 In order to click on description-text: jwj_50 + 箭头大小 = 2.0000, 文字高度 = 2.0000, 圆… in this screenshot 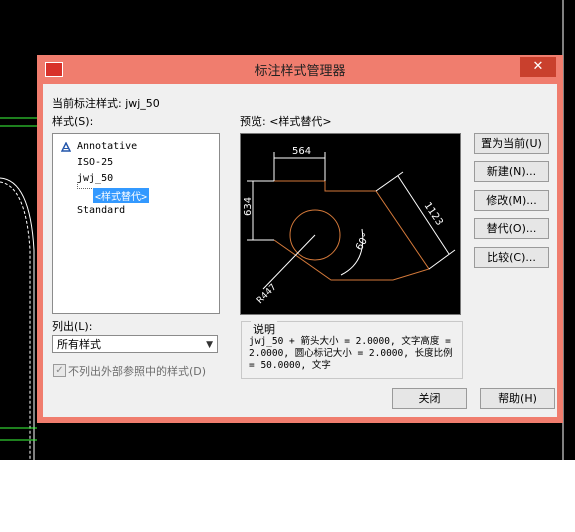, I will do `click(351, 353)`.